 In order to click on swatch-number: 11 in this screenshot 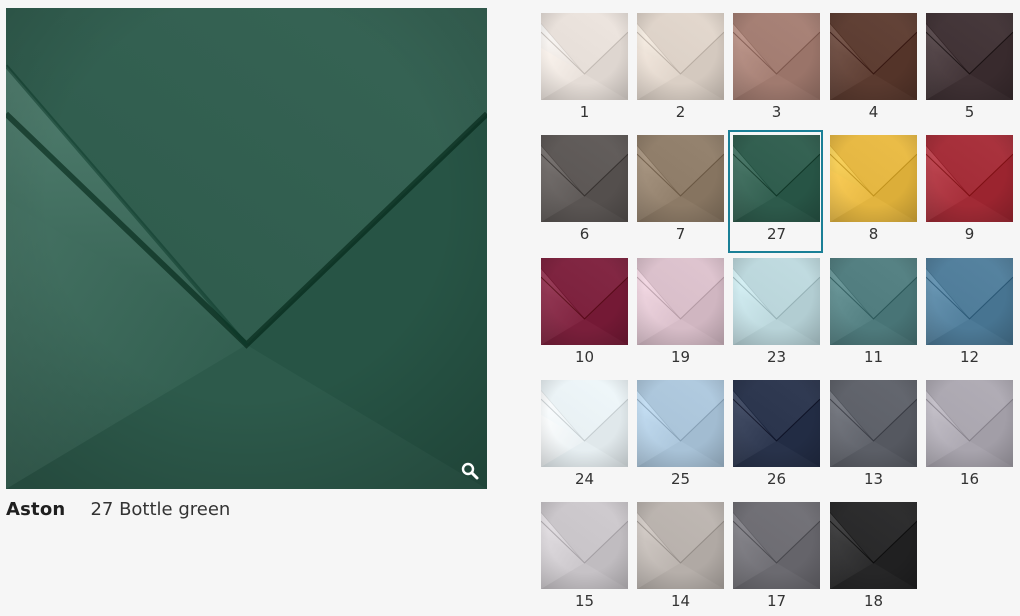, I will do `click(873, 357)`.